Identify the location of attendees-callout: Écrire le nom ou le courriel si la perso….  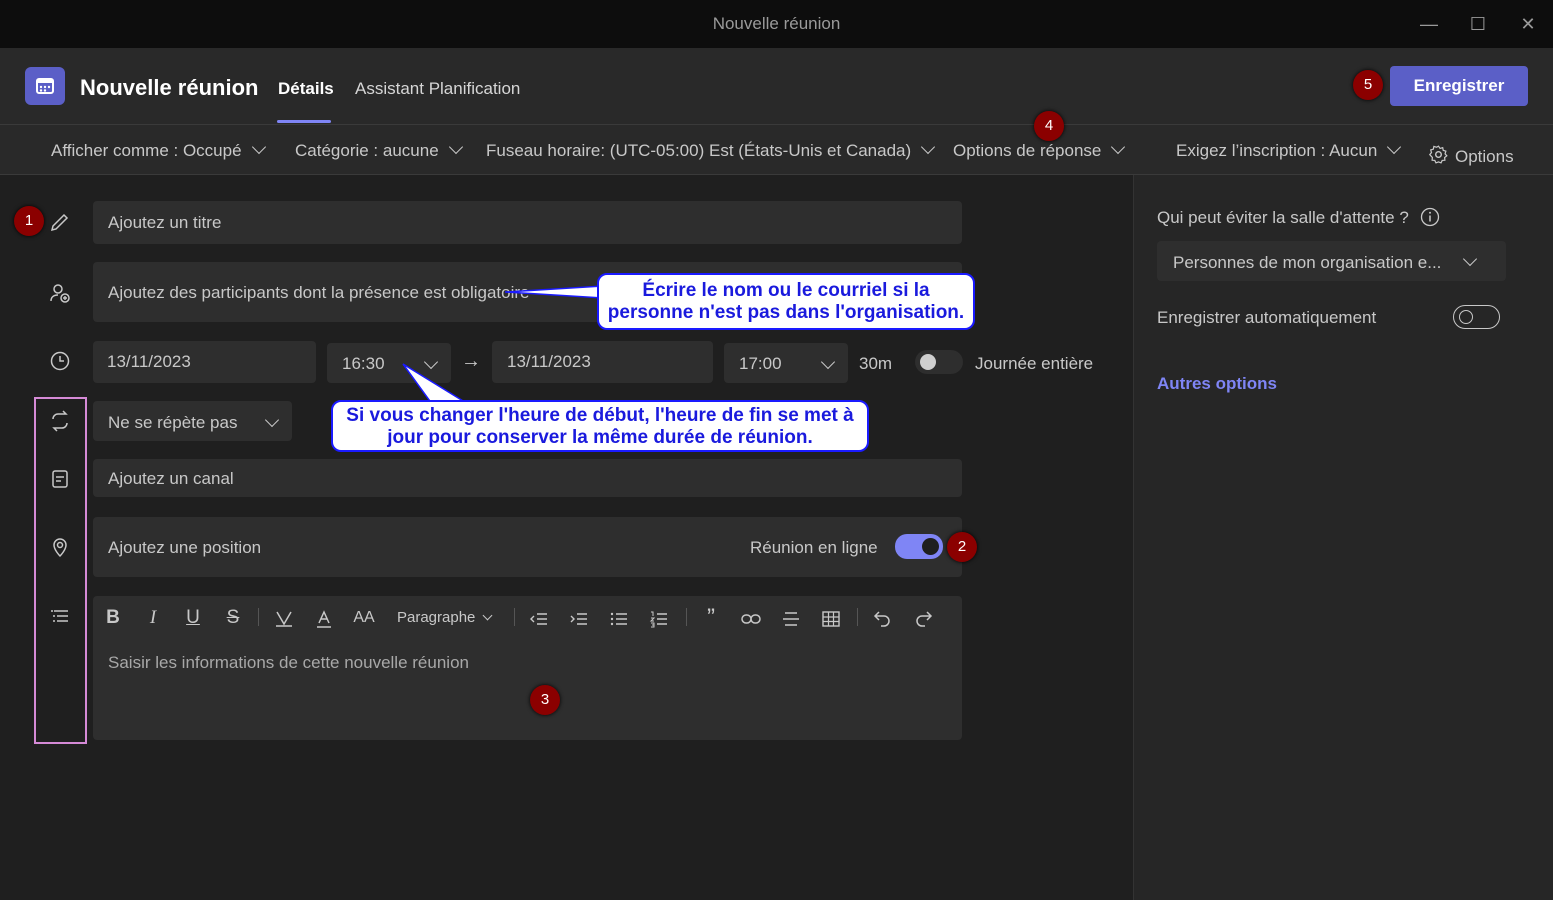
(786, 301).